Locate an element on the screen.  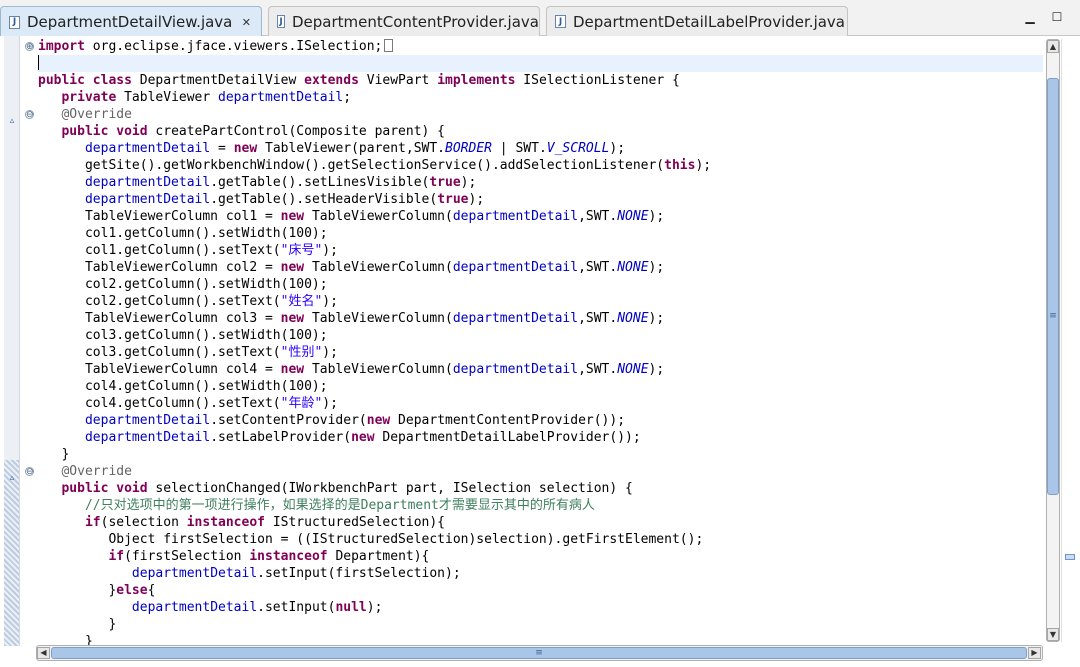
tab-department-content-provider: J DepartmentContentProvider.java is located at coordinates (404, 21).